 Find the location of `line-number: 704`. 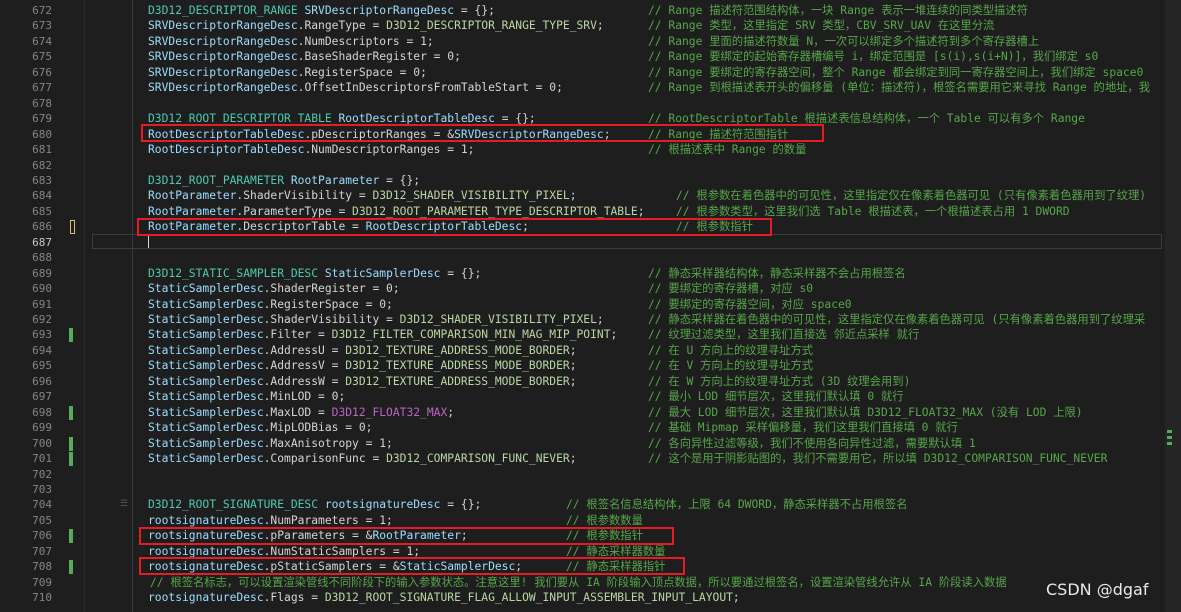

line-number: 704 is located at coordinates (42, 505).